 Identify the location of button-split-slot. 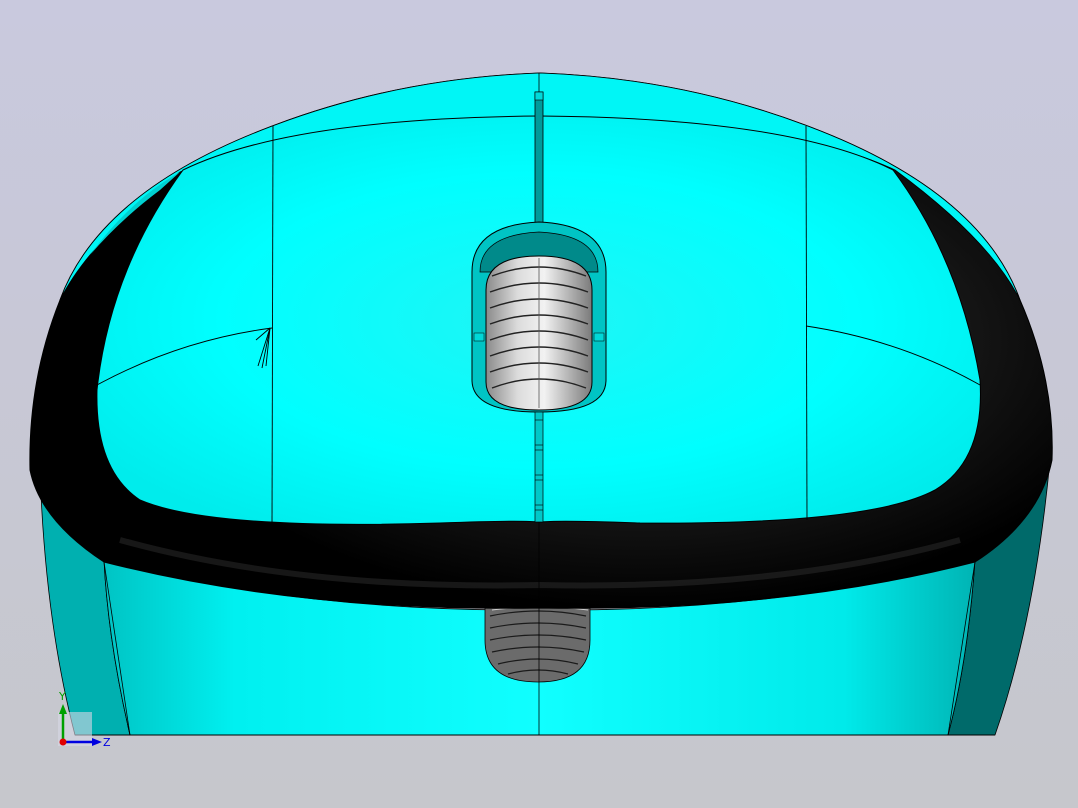
(539, 162).